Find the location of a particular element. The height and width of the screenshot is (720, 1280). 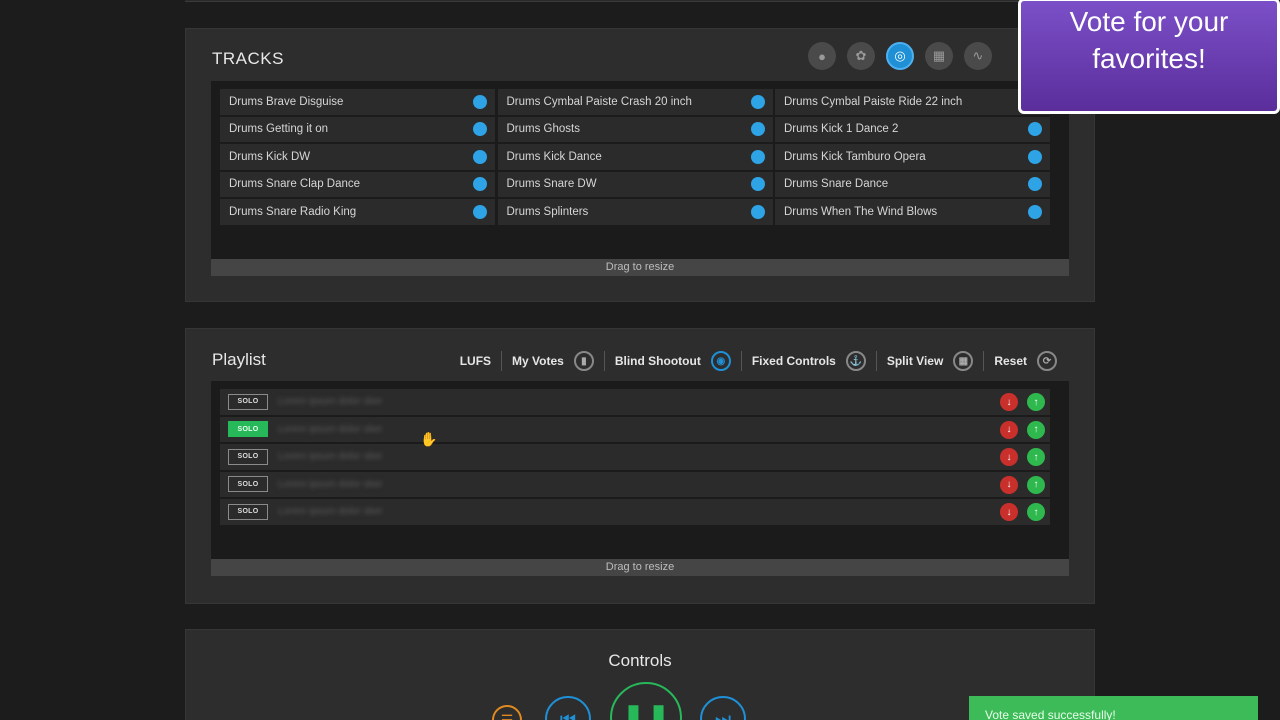

track-name: Drums Kick Tamburo Opera is located at coordinates (855, 156).